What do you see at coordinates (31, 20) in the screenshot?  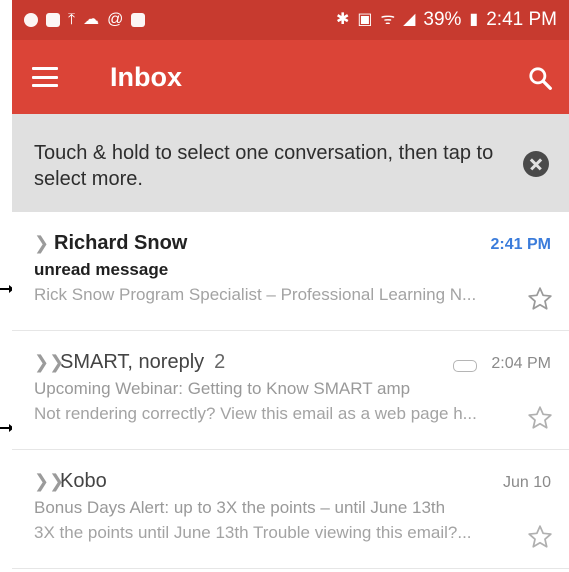 I see `messenger-icon` at bounding box center [31, 20].